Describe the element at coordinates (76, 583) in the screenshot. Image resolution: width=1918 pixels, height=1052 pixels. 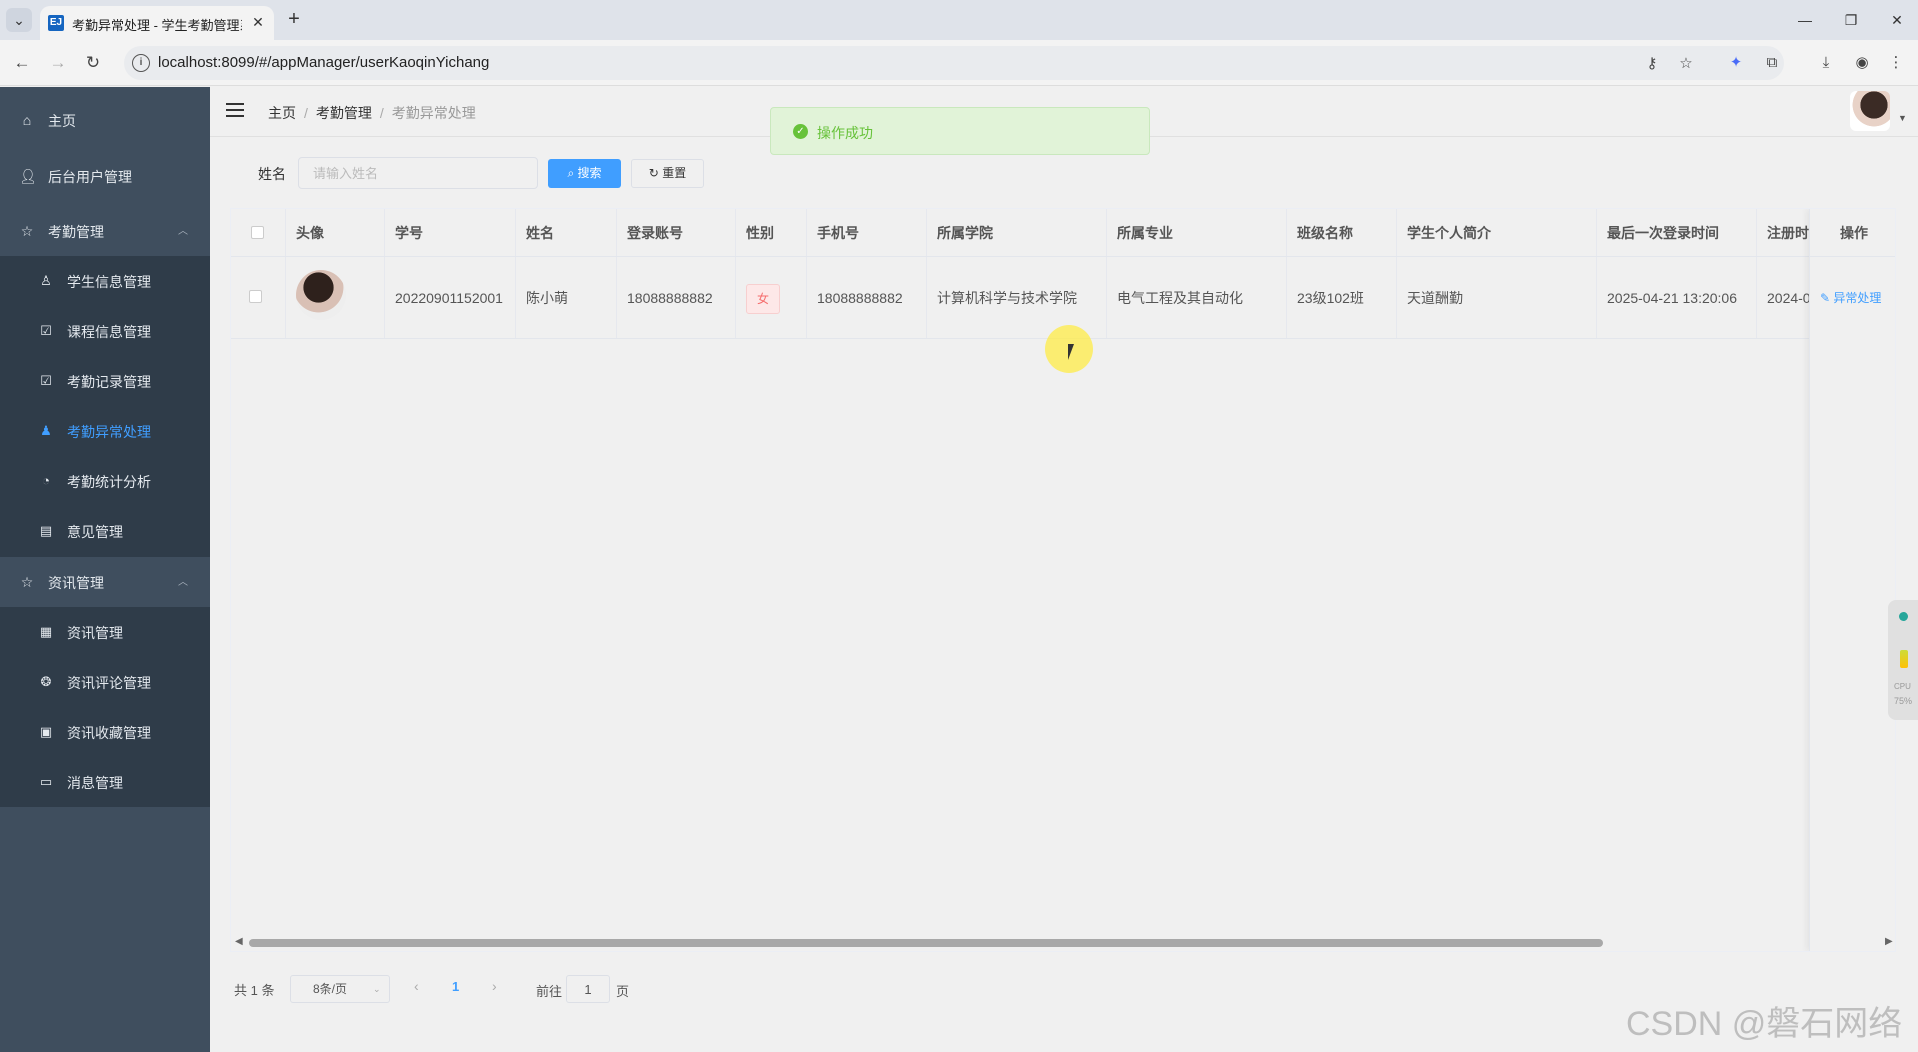
I see `sidebar-item-label: 资讯管理` at that location.